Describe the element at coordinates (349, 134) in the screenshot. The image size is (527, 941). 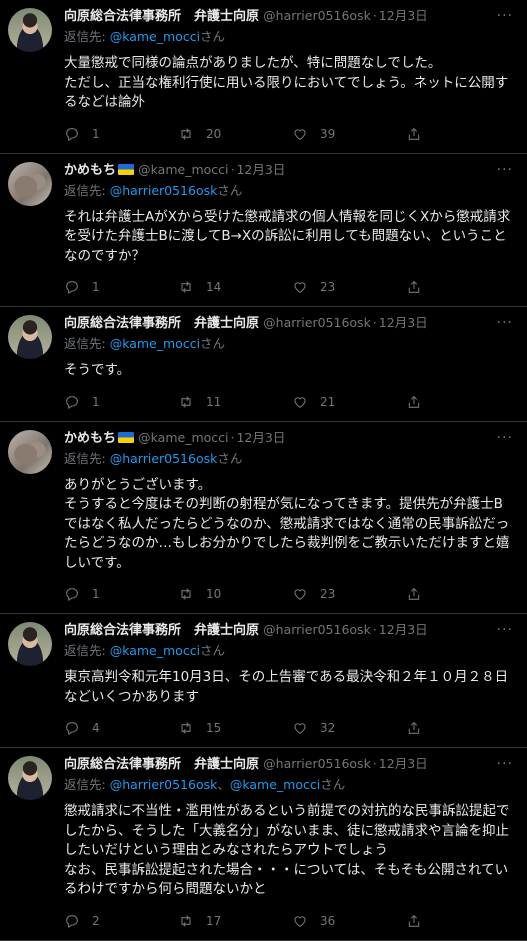
I see `like-button: 39` at that location.